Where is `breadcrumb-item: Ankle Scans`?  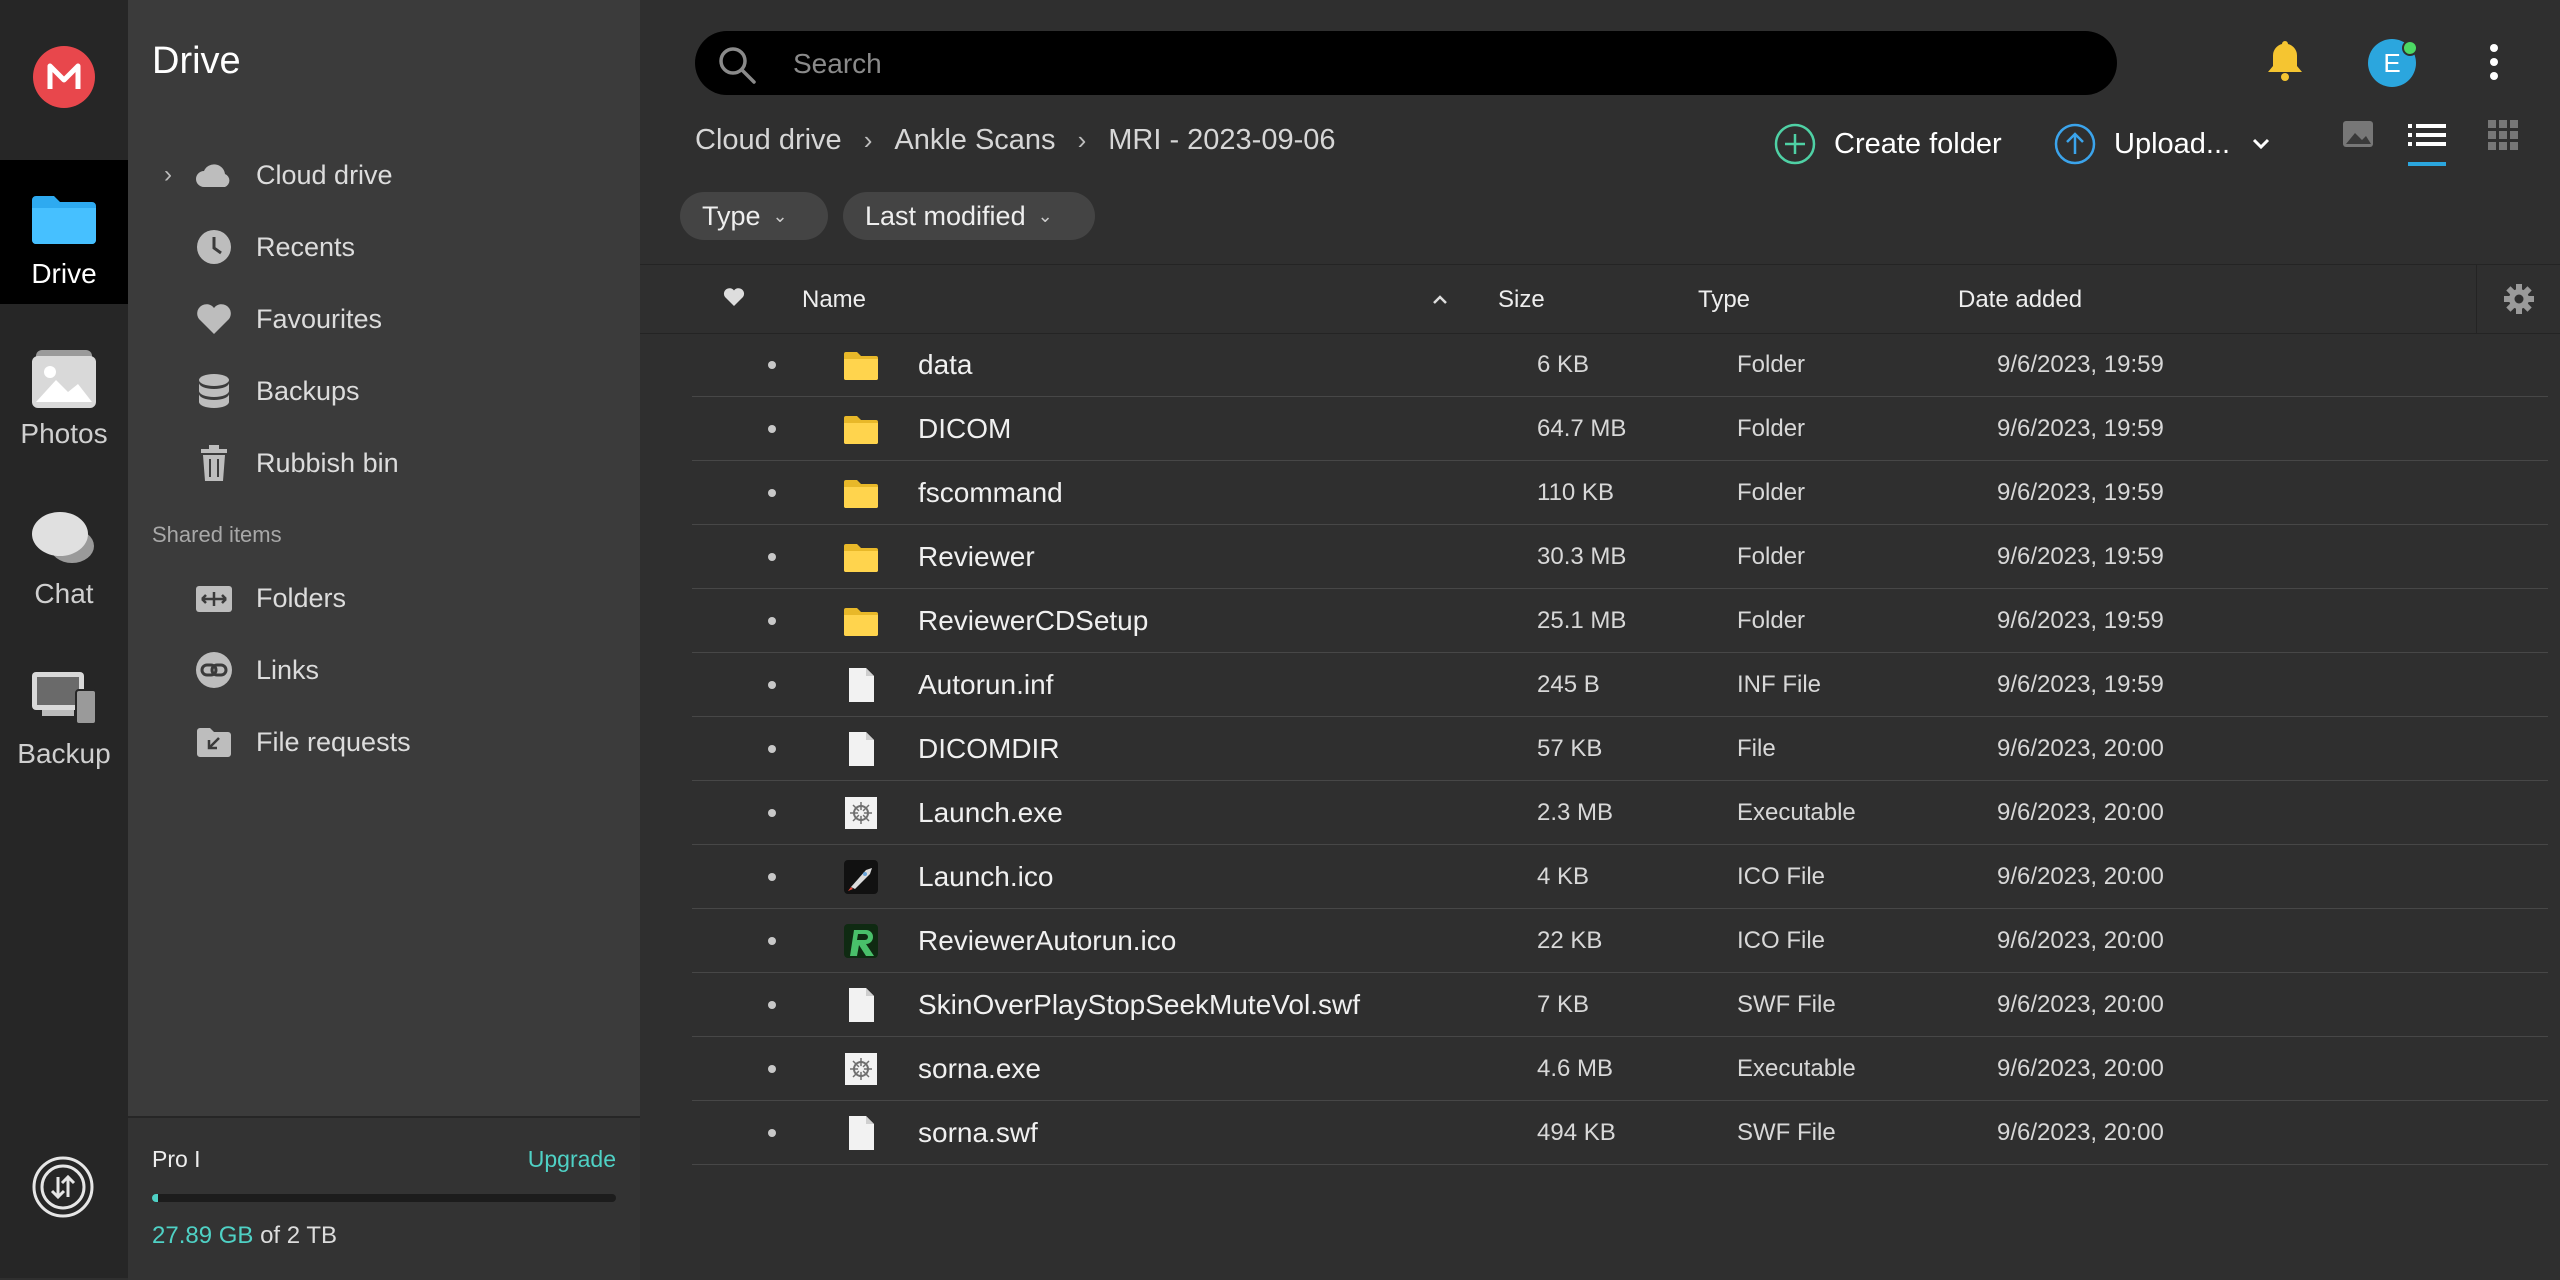 breadcrumb-item: Ankle Scans is located at coordinates (974, 140).